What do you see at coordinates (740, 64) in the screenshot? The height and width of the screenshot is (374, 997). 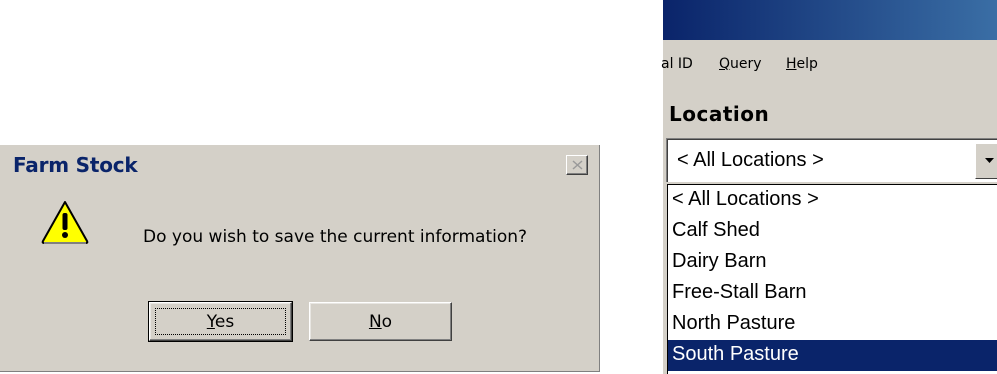 I see `menu-item-query: Query` at bounding box center [740, 64].